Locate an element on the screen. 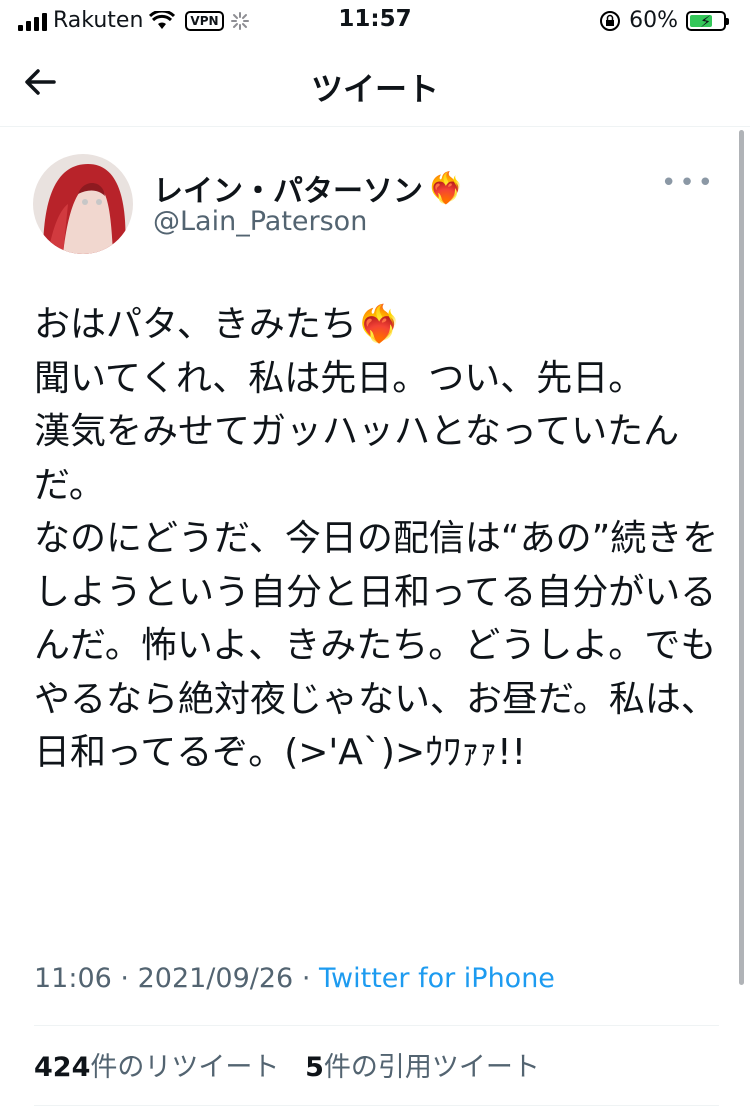 The height and width of the screenshot is (1115, 750). author-name: レイン・パターソン ❤️‍🔥 is located at coordinates (308, 188).